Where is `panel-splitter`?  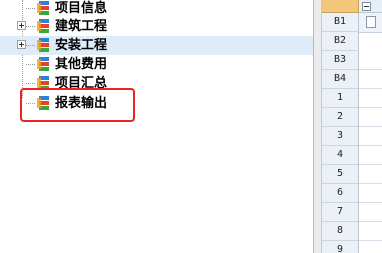 panel-splitter is located at coordinates (317, 126).